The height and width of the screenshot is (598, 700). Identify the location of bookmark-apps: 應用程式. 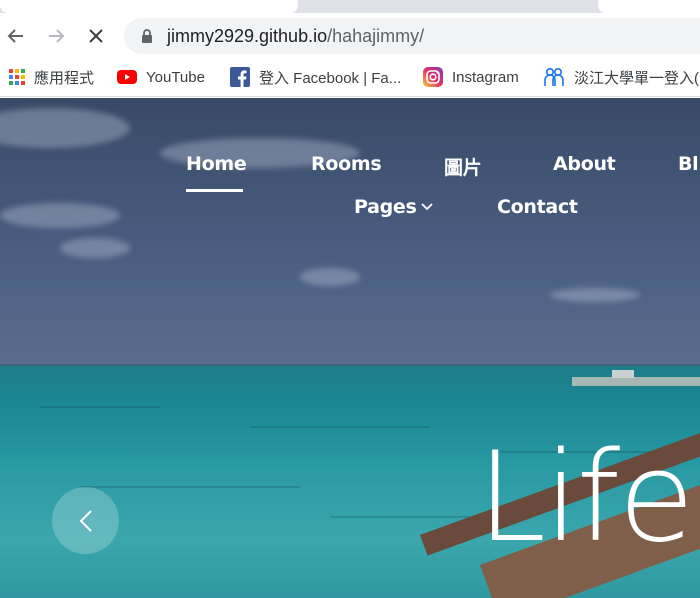
(51, 77).